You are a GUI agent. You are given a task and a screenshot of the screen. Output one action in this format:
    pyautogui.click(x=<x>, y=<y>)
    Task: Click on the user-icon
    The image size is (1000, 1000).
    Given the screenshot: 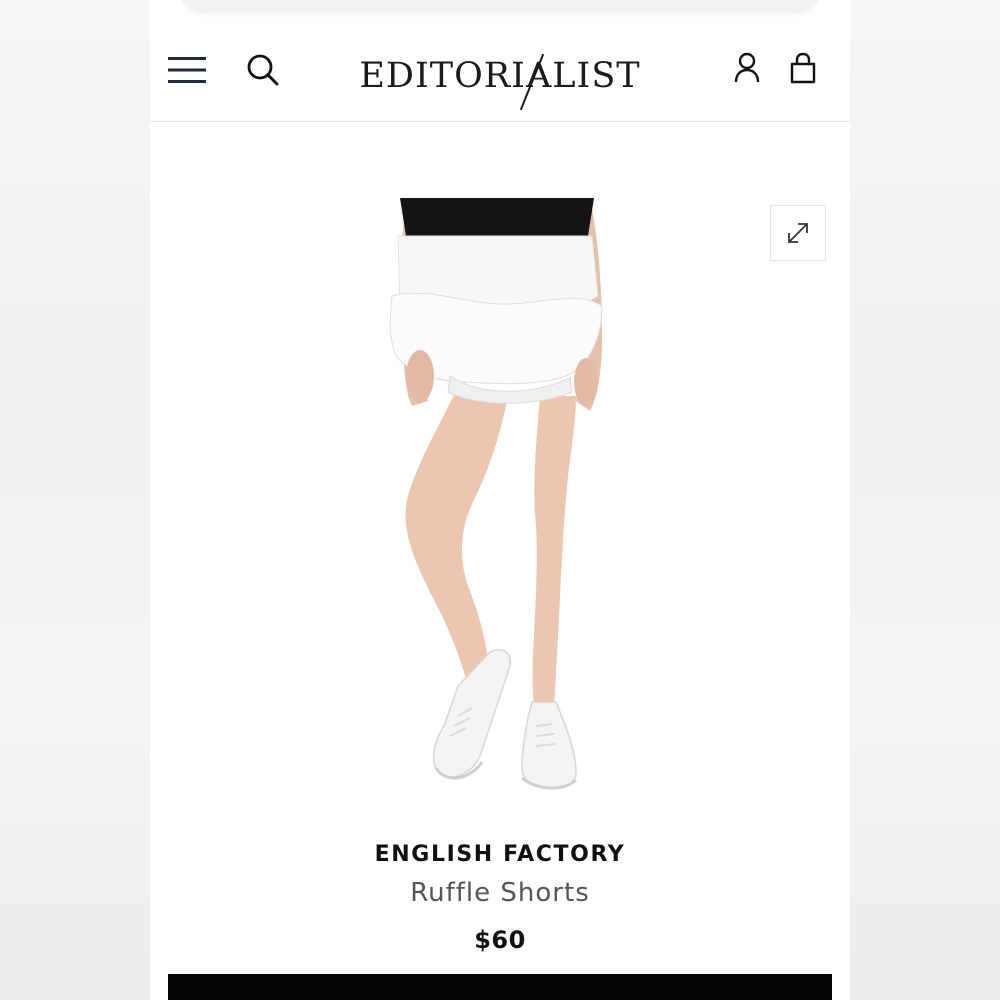 What is the action you would take?
    pyautogui.click(x=747, y=67)
    